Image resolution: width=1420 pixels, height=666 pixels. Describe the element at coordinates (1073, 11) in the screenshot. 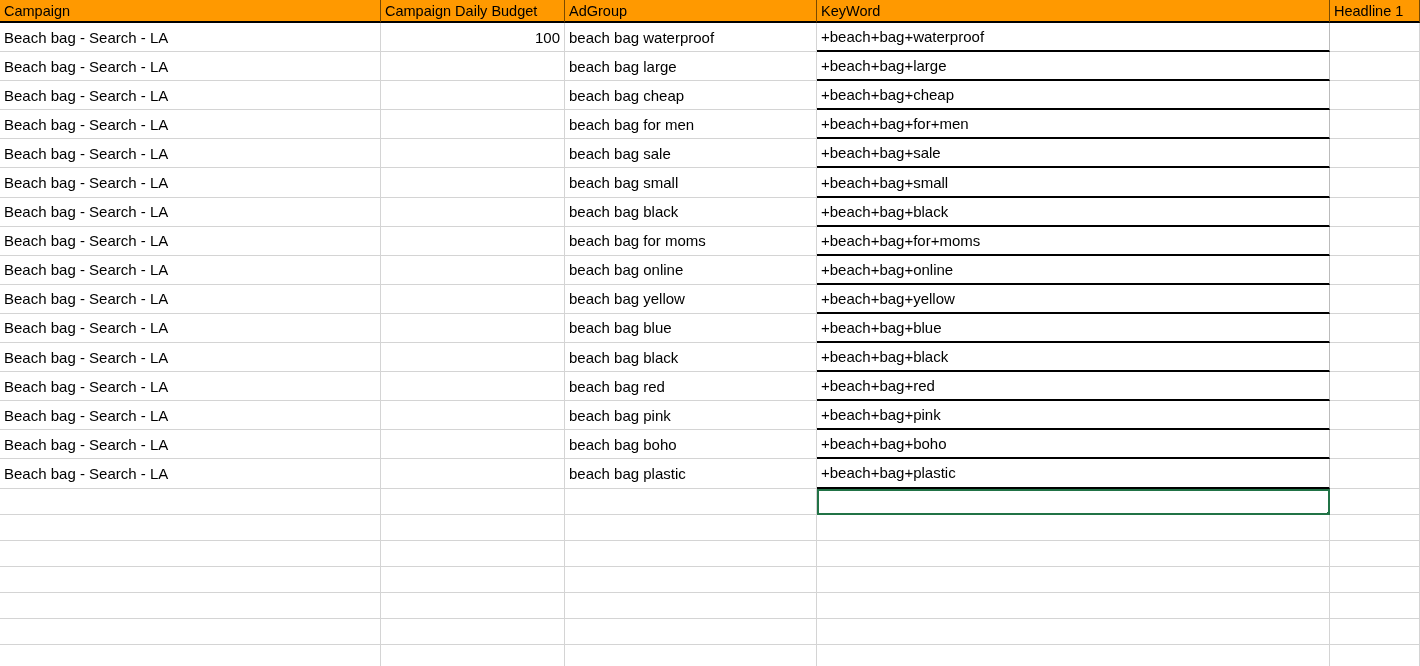

I see `column-header: KeyWord` at that location.